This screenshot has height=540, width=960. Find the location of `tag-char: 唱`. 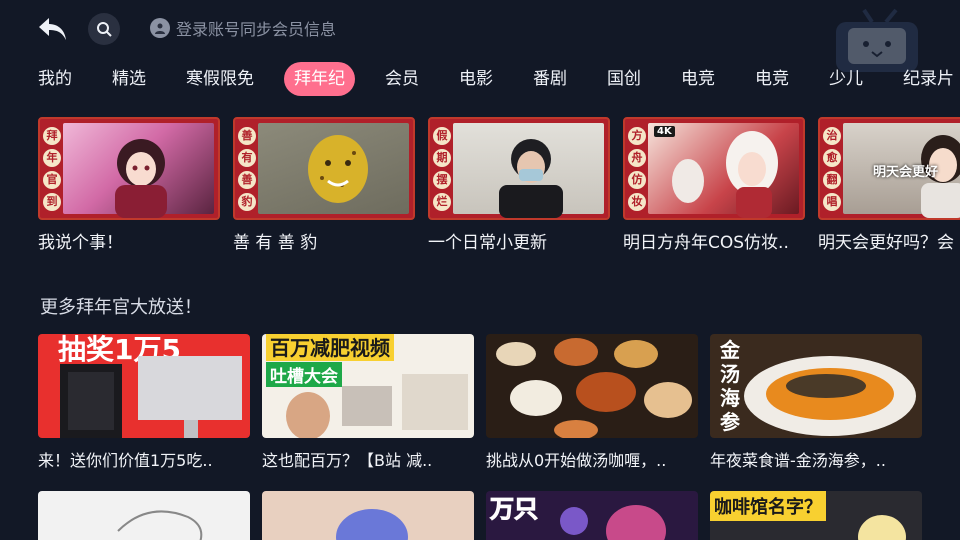

tag-char: 唱 is located at coordinates (832, 202).